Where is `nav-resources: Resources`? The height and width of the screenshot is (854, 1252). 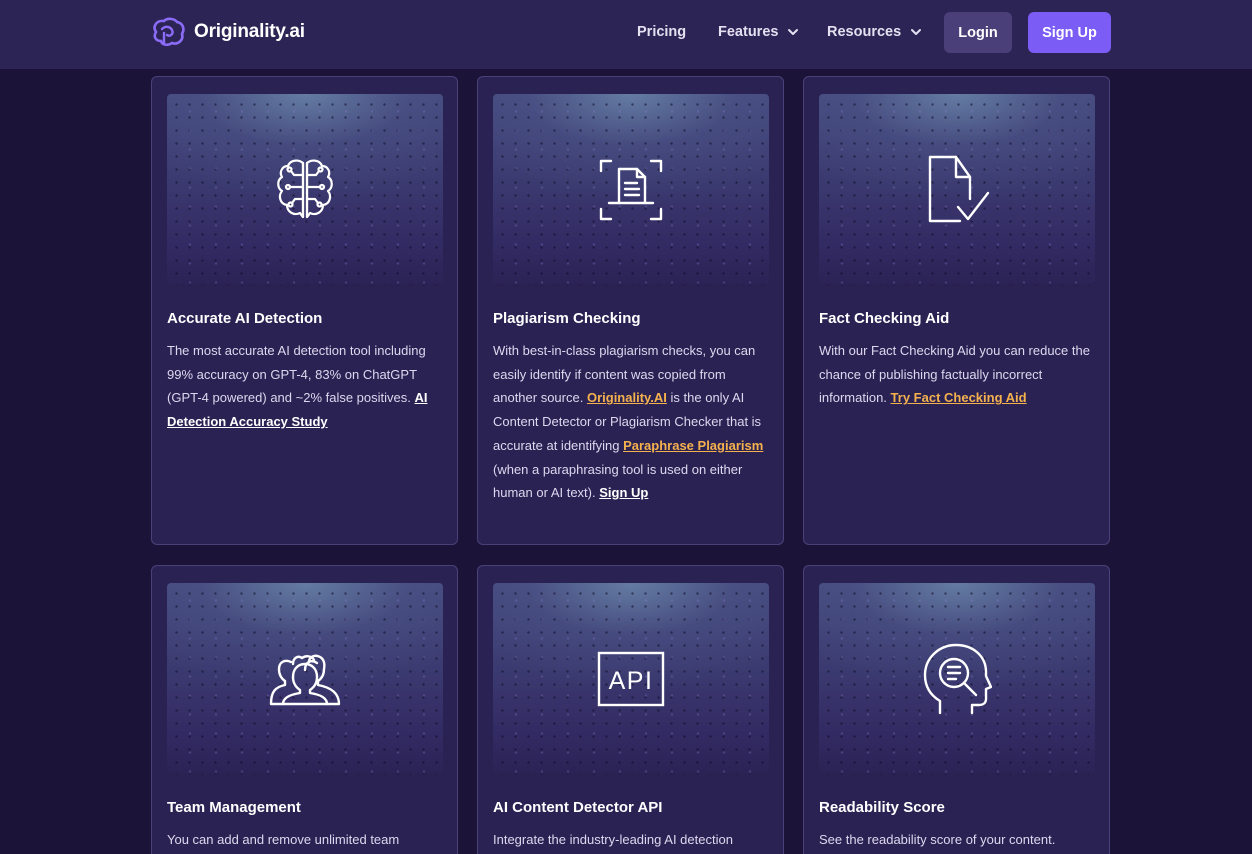 nav-resources: Resources is located at coordinates (874, 32).